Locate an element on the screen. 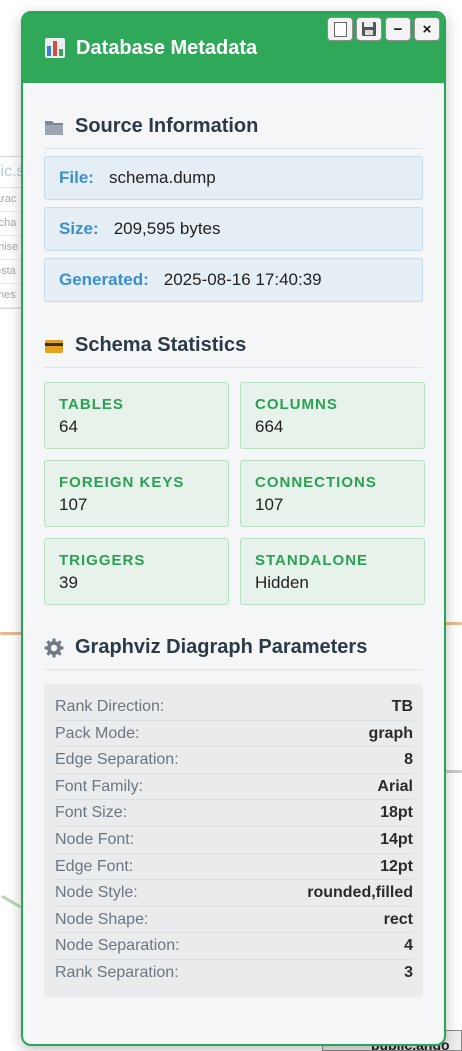 This screenshot has width=462, height=1051. background-node-row: mes is located at coordinates (11, 296).